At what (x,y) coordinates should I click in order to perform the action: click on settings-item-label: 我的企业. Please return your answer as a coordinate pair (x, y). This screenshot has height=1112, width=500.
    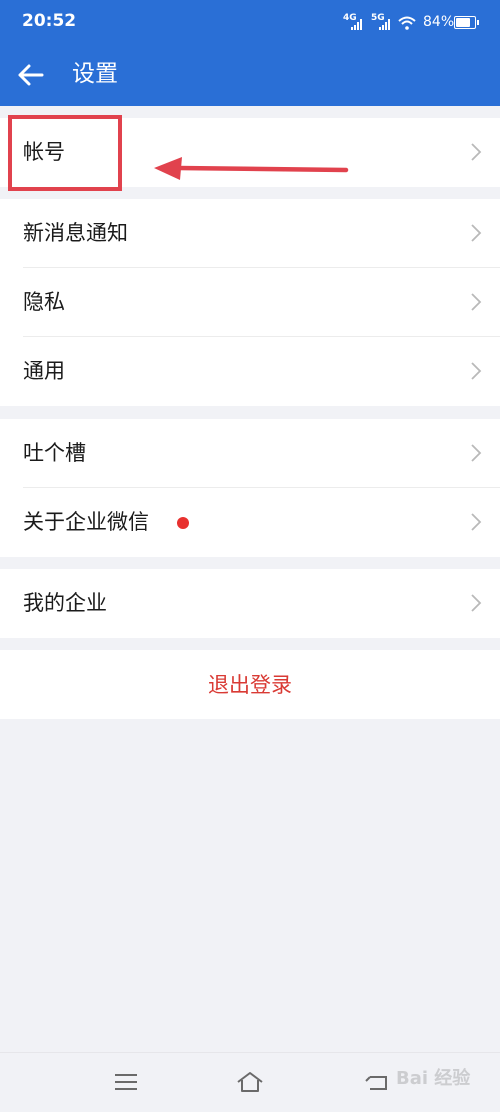
    Looking at the image, I should click on (65, 603).